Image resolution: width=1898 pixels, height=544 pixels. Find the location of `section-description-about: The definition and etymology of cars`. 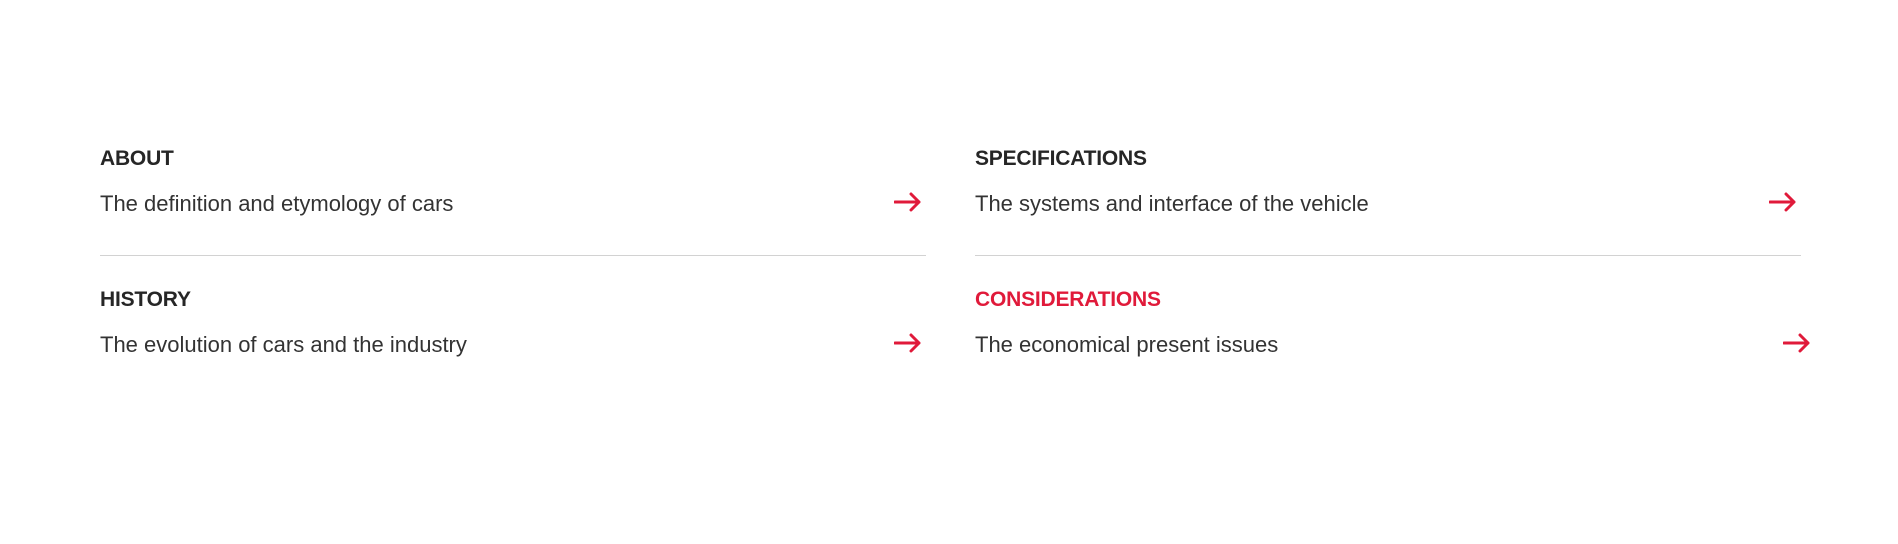

section-description-about: The definition and etymology of cars is located at coordinates (277, 203).